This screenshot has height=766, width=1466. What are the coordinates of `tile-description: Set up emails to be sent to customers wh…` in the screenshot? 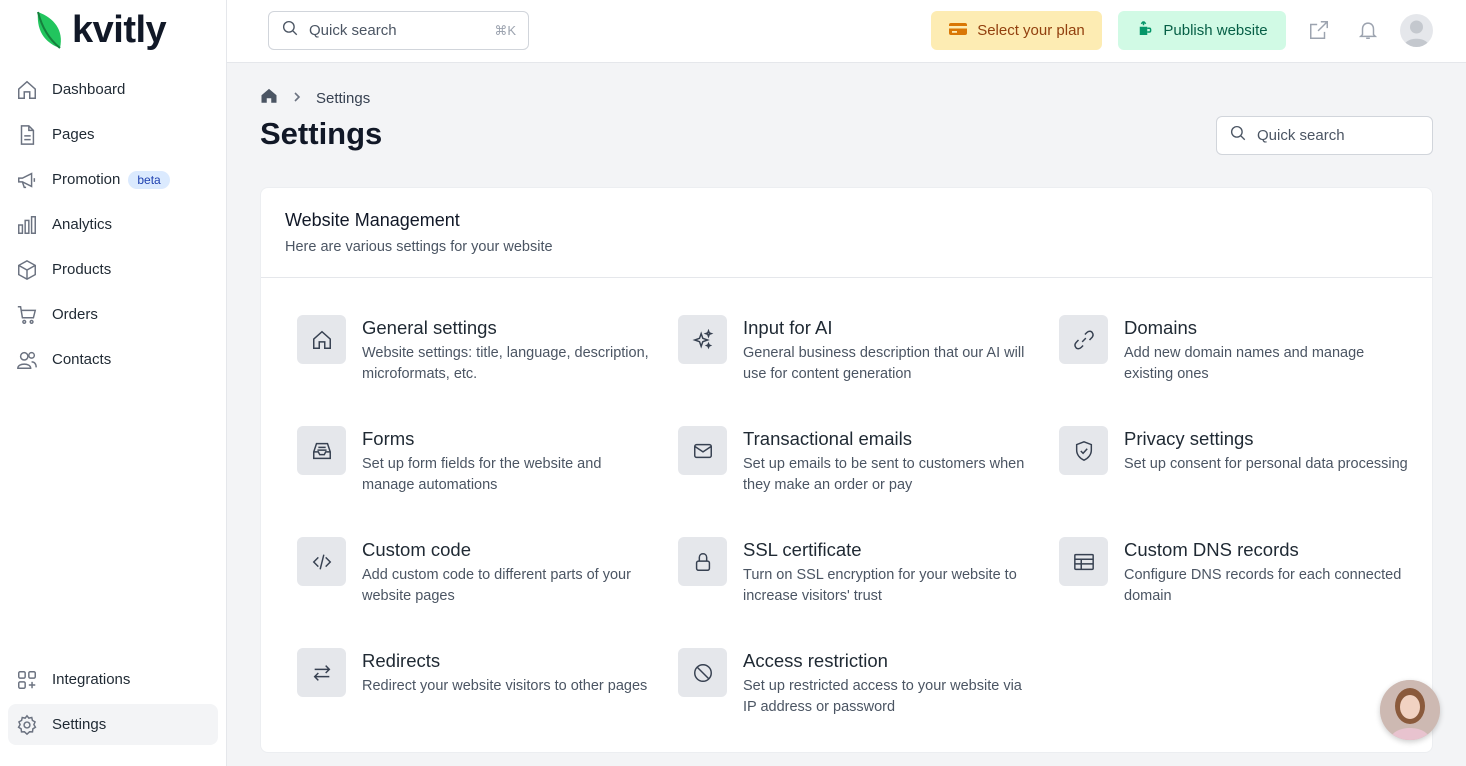 It's located at (884, 474).